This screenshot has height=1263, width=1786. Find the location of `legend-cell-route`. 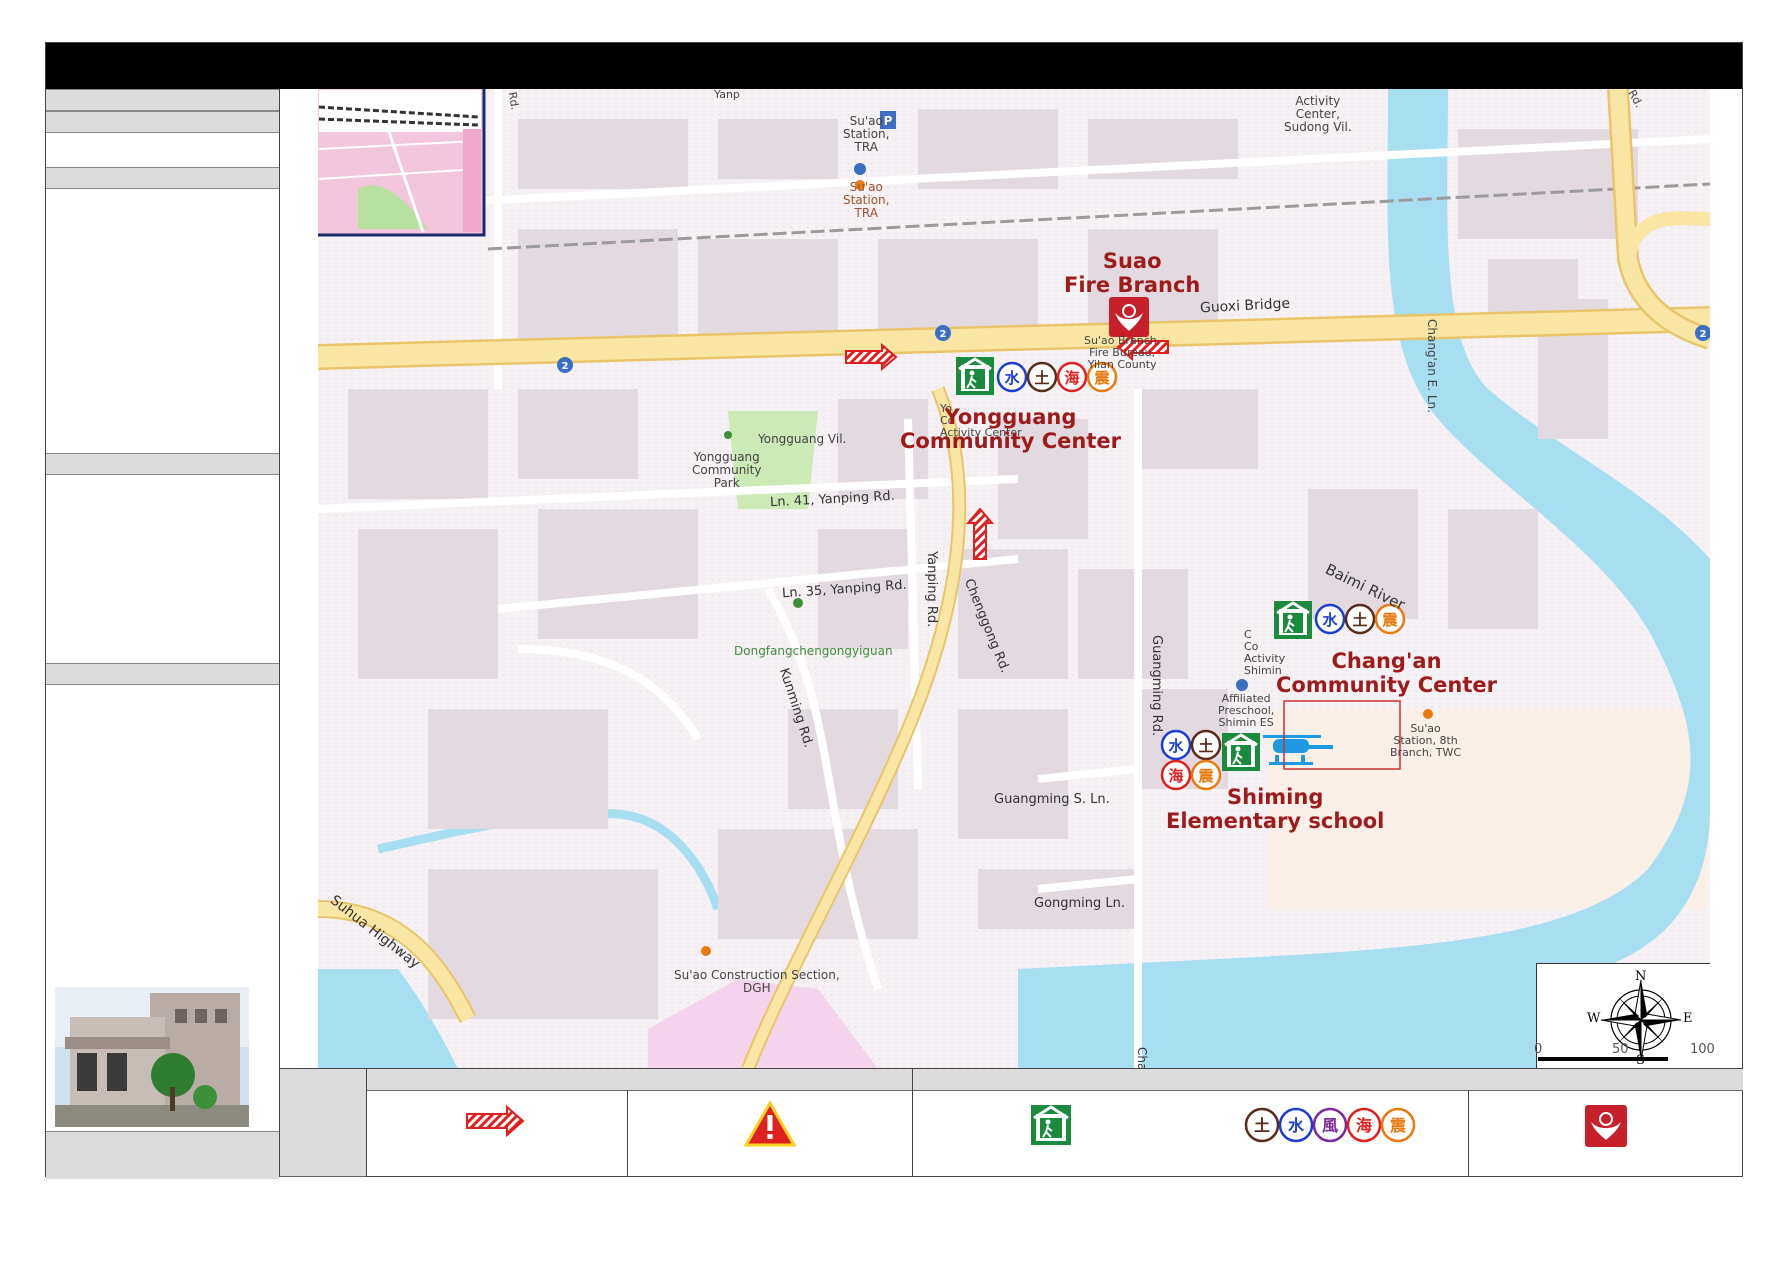

legend-cell-route is located at coordinates (496, 1134).